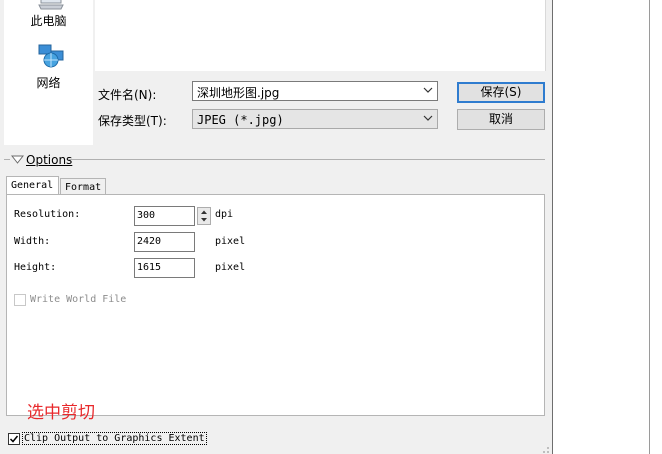  What do you see at coordinates (224, 214) in the screenshot?
I see `resolution-unit: dpi` at bounding box center [224, 214].